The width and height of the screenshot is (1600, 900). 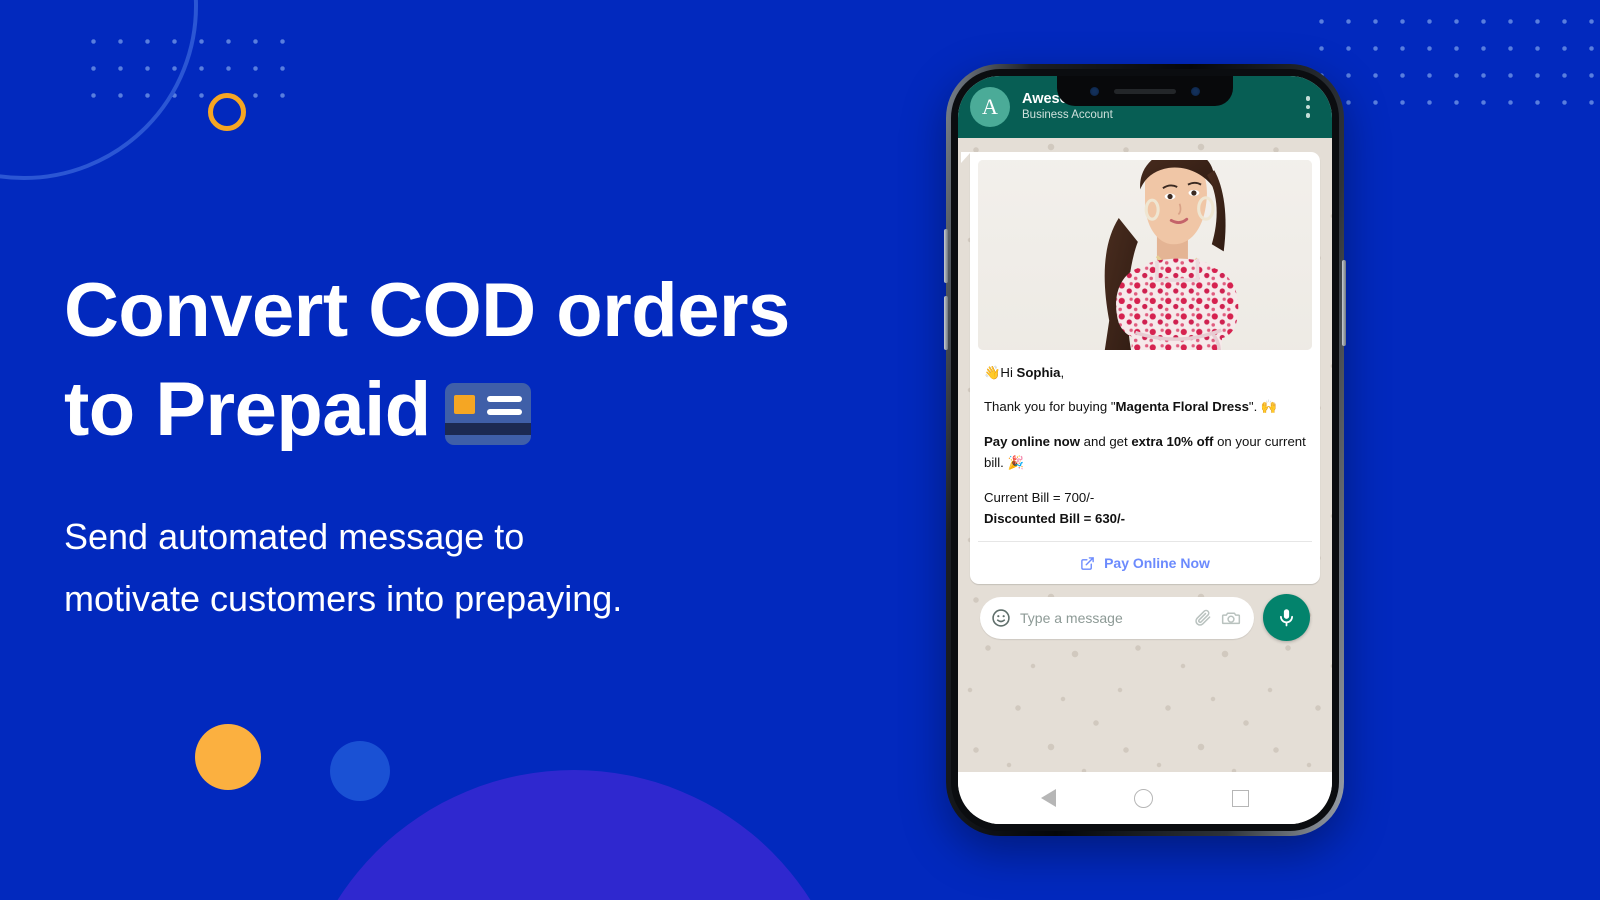 I want to click on home-circle-icon, so click(x=1144, y=798).